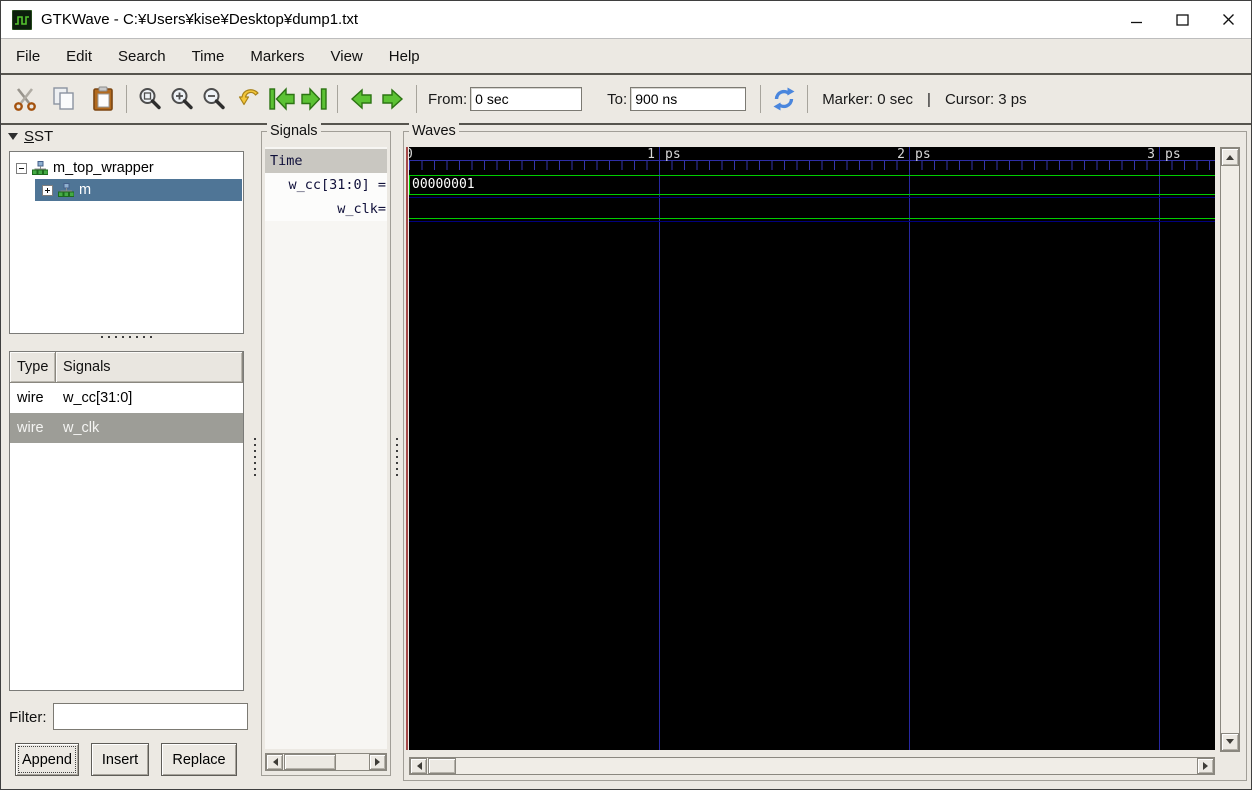 This screenshot has width=1252, height=790. What do you see at coordinates (326, 448) in the screenshot?
I see `signal-name-list: Time w_cc[31:0] = w_clk=` at bounding box center [326, 448].